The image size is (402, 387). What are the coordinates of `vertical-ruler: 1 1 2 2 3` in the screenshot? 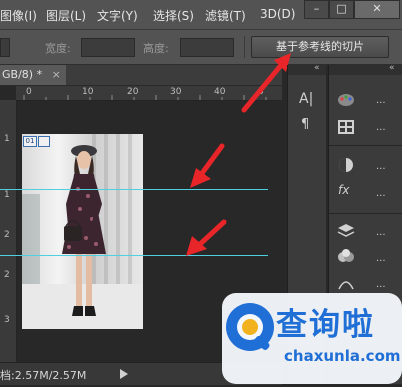 It's located at (8, 231).